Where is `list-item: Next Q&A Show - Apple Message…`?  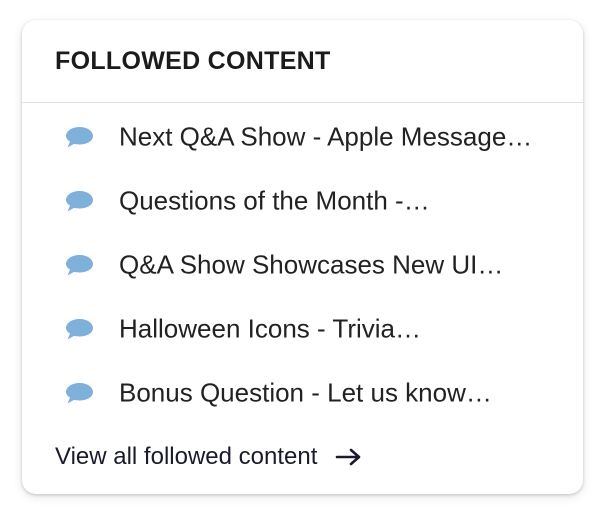
list-item: Next Q&A Show - Apple Message… is located at coordinates (302, 137).